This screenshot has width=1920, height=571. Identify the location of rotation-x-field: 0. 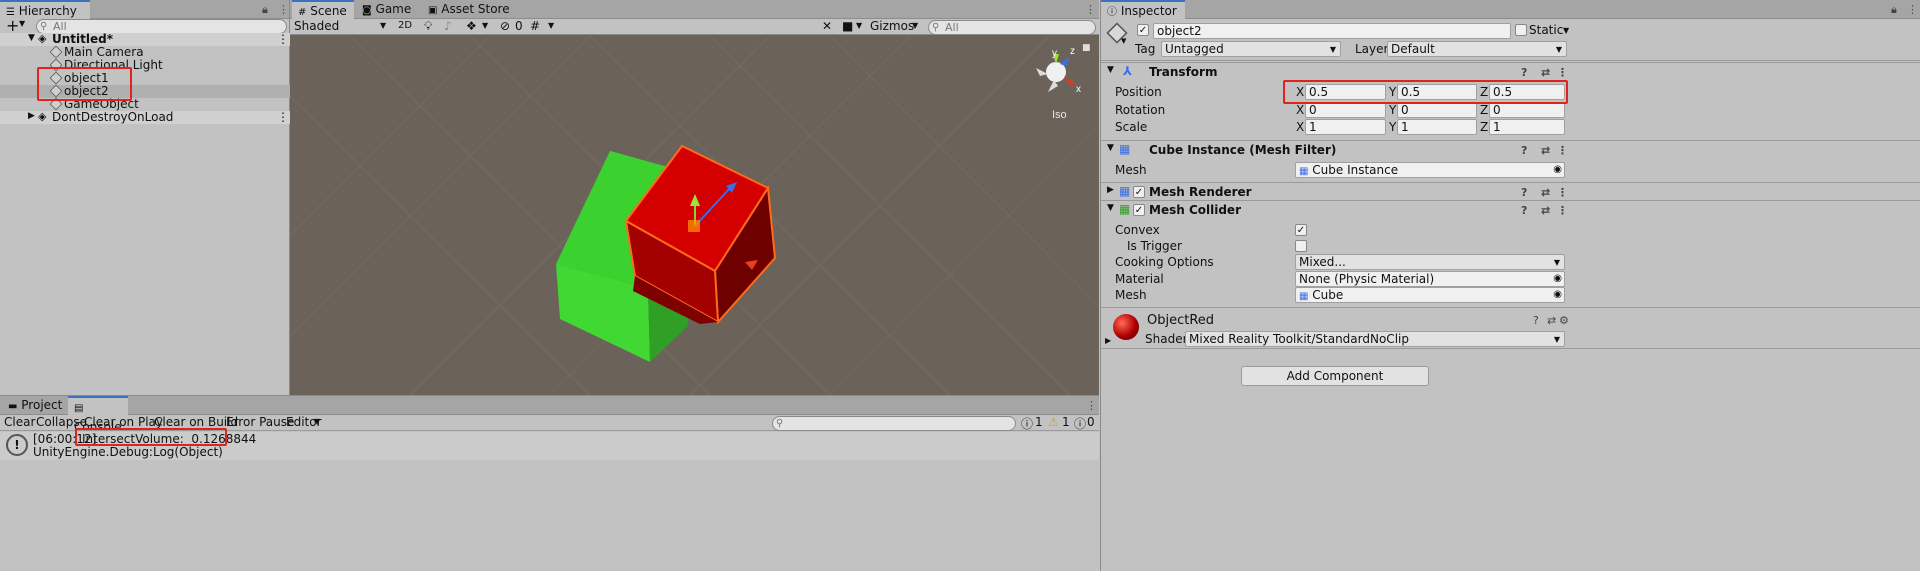
(1345, 110).